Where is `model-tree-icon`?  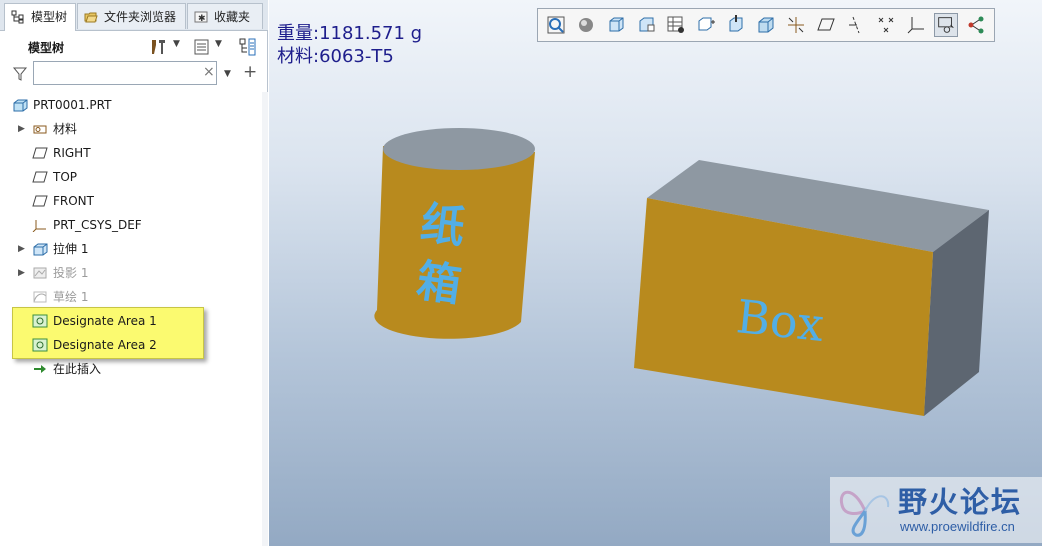
model-tree-icon is located at coordinates (17, 17).